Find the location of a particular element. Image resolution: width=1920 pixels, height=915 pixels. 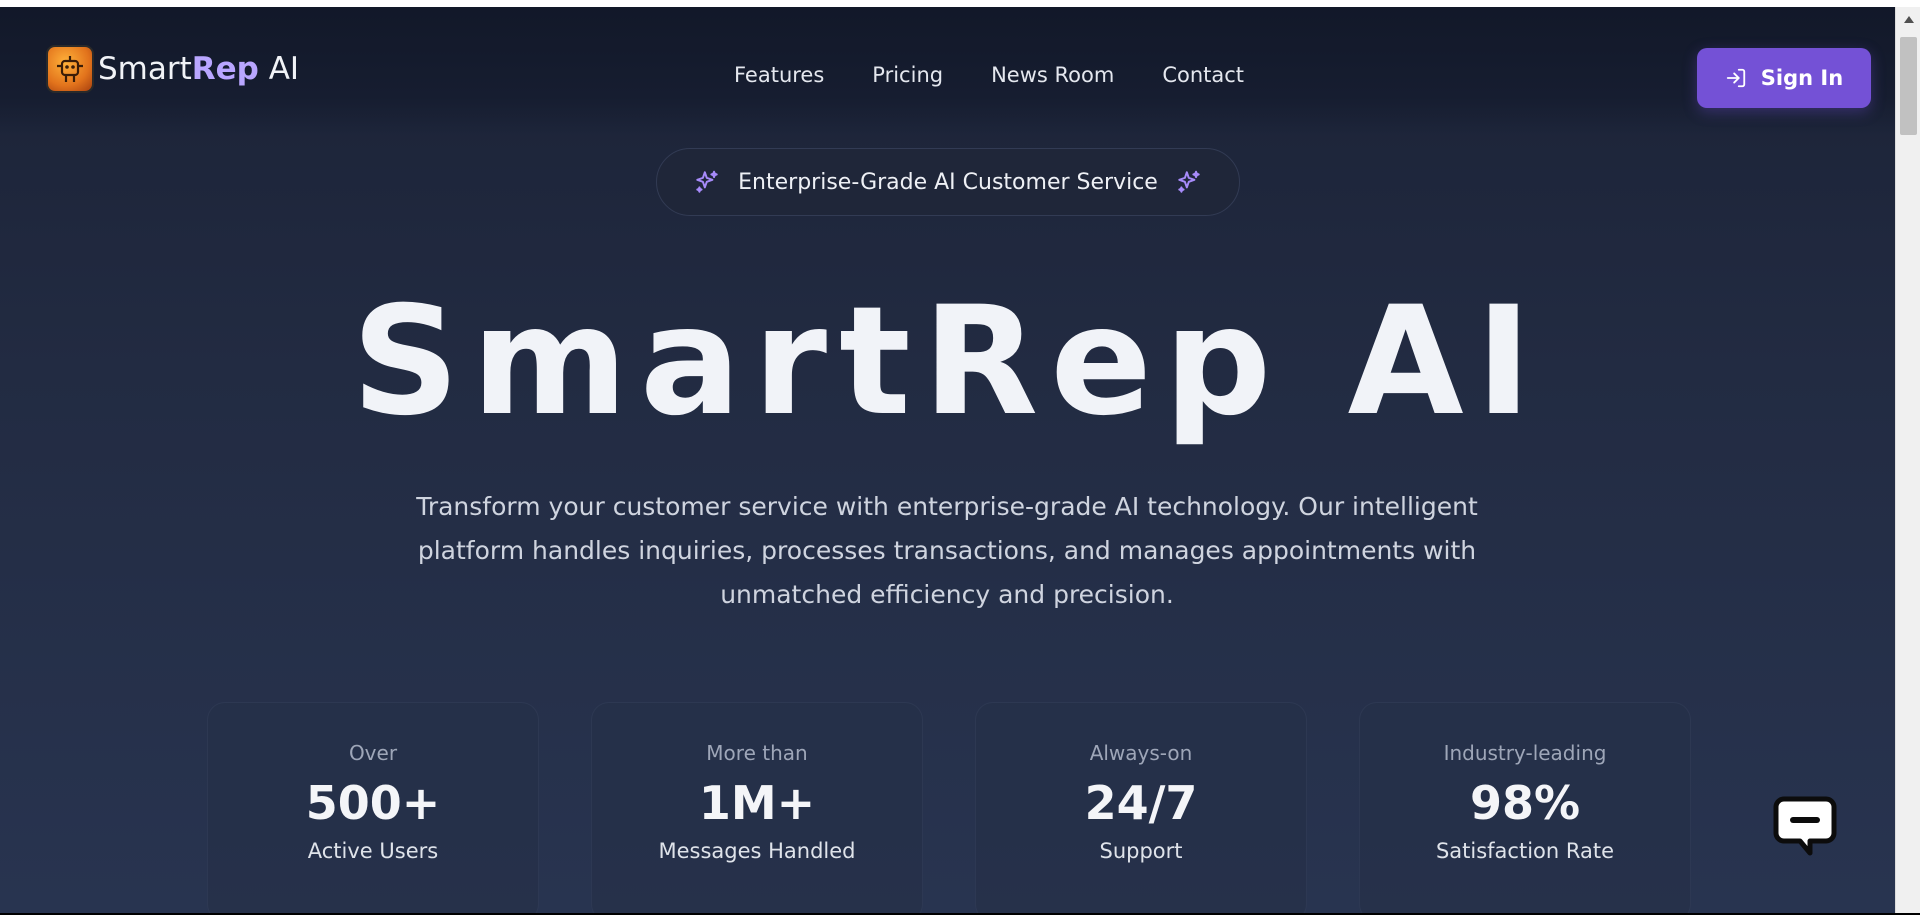

stat-label: Support is located at coordinates (1141, 851).